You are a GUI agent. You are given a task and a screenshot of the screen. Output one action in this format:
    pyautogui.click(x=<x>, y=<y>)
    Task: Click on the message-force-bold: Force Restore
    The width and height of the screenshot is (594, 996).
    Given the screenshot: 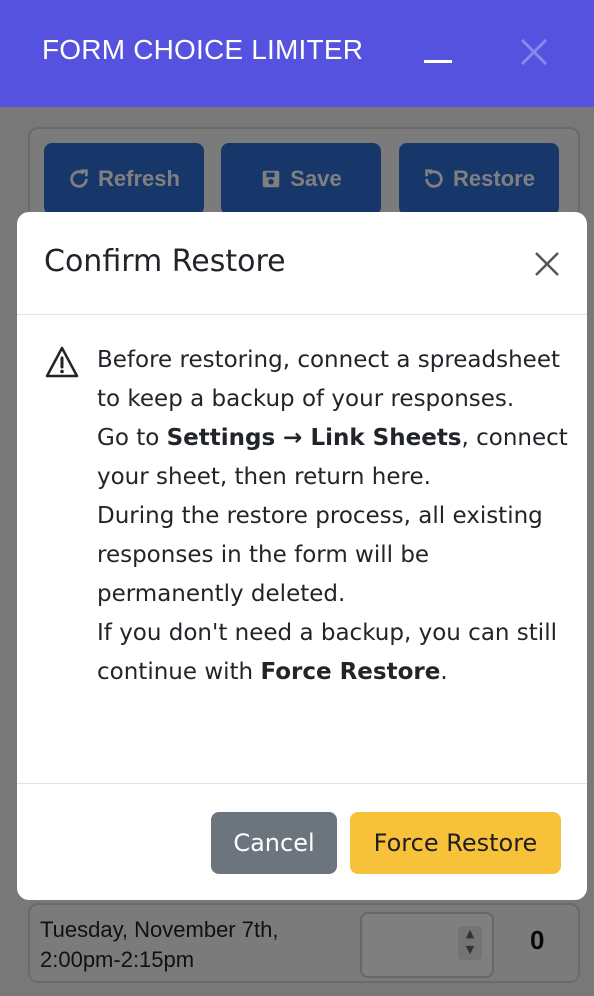 What is the action you would take?
    pyautogui.click(x=350, y=672)
    